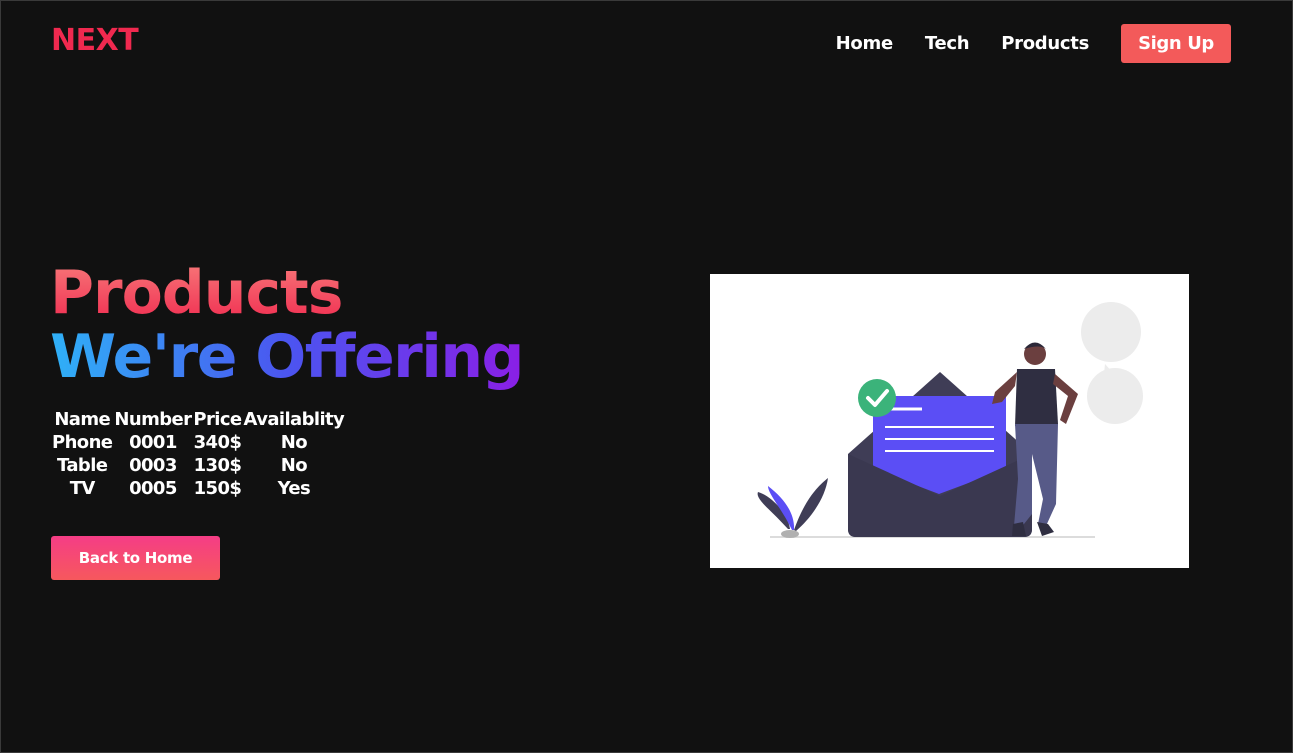 The height and width of the screenshot is (753, 1293). Describe the element at coordinates (1176, 43) in the screenshot. I see `sign-up-button: Sign Up` at that location.